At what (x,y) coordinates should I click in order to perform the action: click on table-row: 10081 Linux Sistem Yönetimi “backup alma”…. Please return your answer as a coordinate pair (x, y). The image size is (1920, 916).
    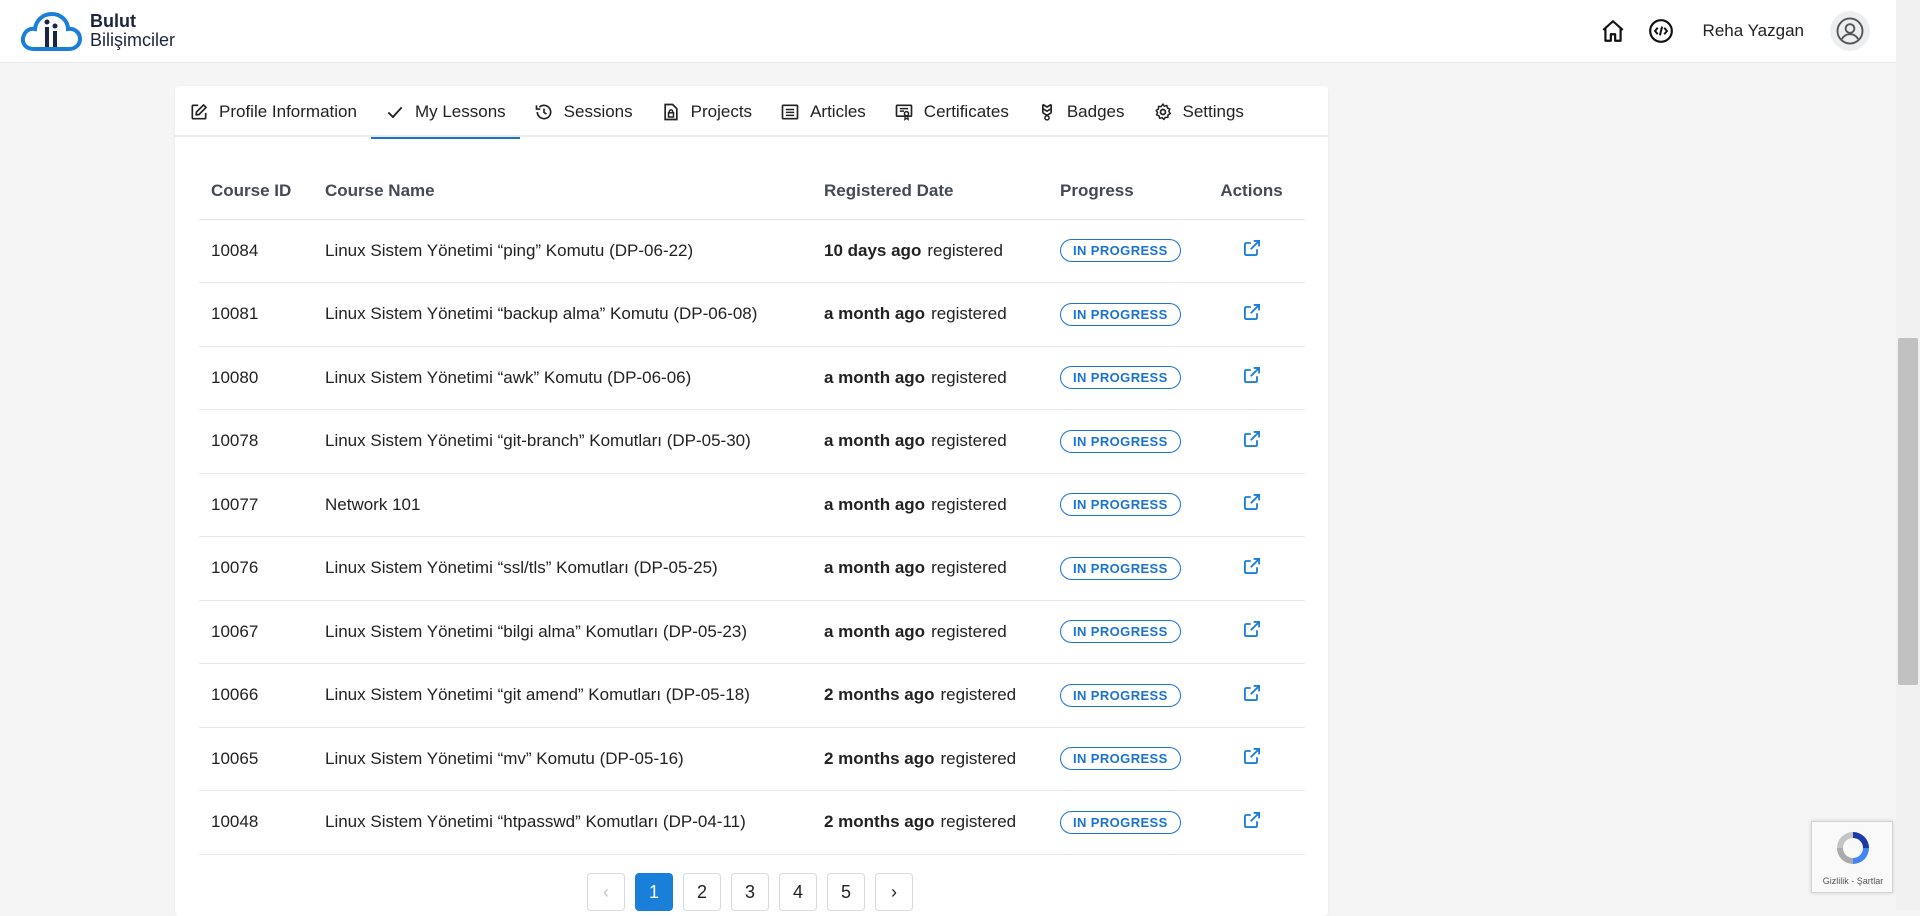
    Looking at the image, I should click on (752, 314).